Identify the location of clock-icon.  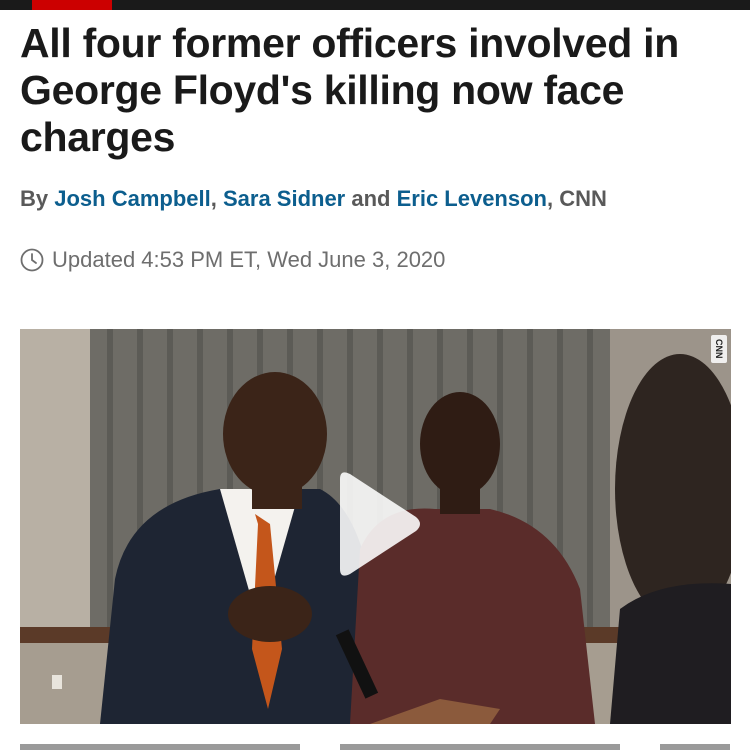
(32, 260).